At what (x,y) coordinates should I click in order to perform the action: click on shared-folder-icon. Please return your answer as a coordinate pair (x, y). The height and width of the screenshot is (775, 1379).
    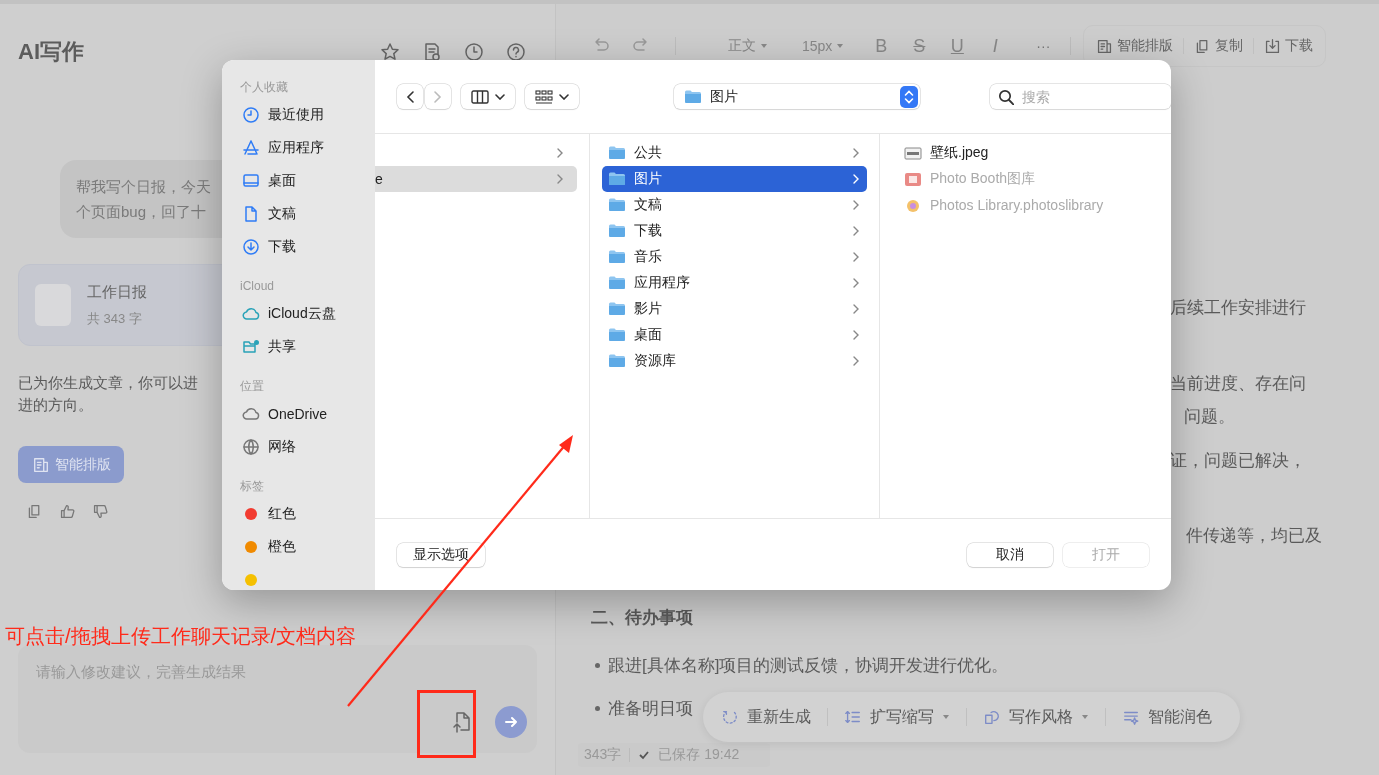
    Looking at the image, I should click on (251, 346).